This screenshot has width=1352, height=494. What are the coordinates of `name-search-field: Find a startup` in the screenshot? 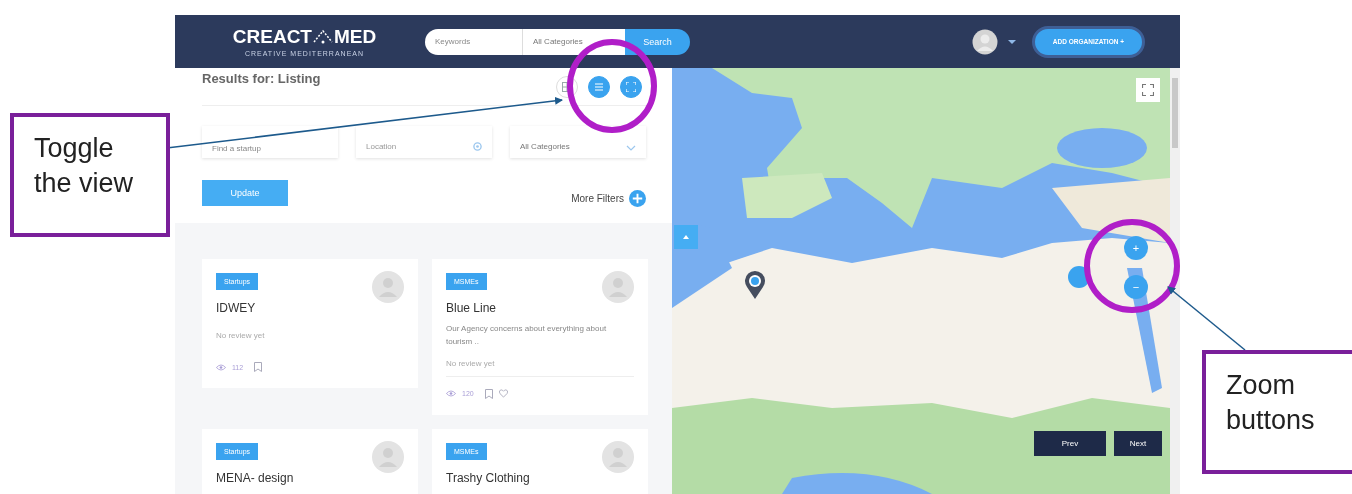 It's located at (270, 142).